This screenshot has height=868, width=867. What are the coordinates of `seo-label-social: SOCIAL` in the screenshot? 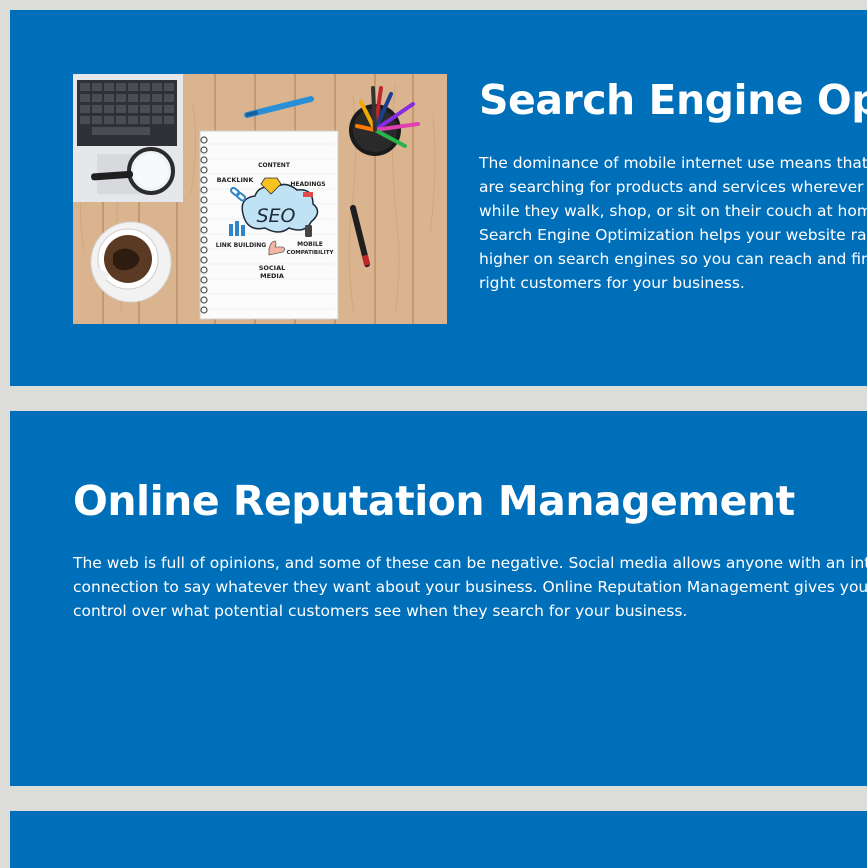 It's located at (272, 268).